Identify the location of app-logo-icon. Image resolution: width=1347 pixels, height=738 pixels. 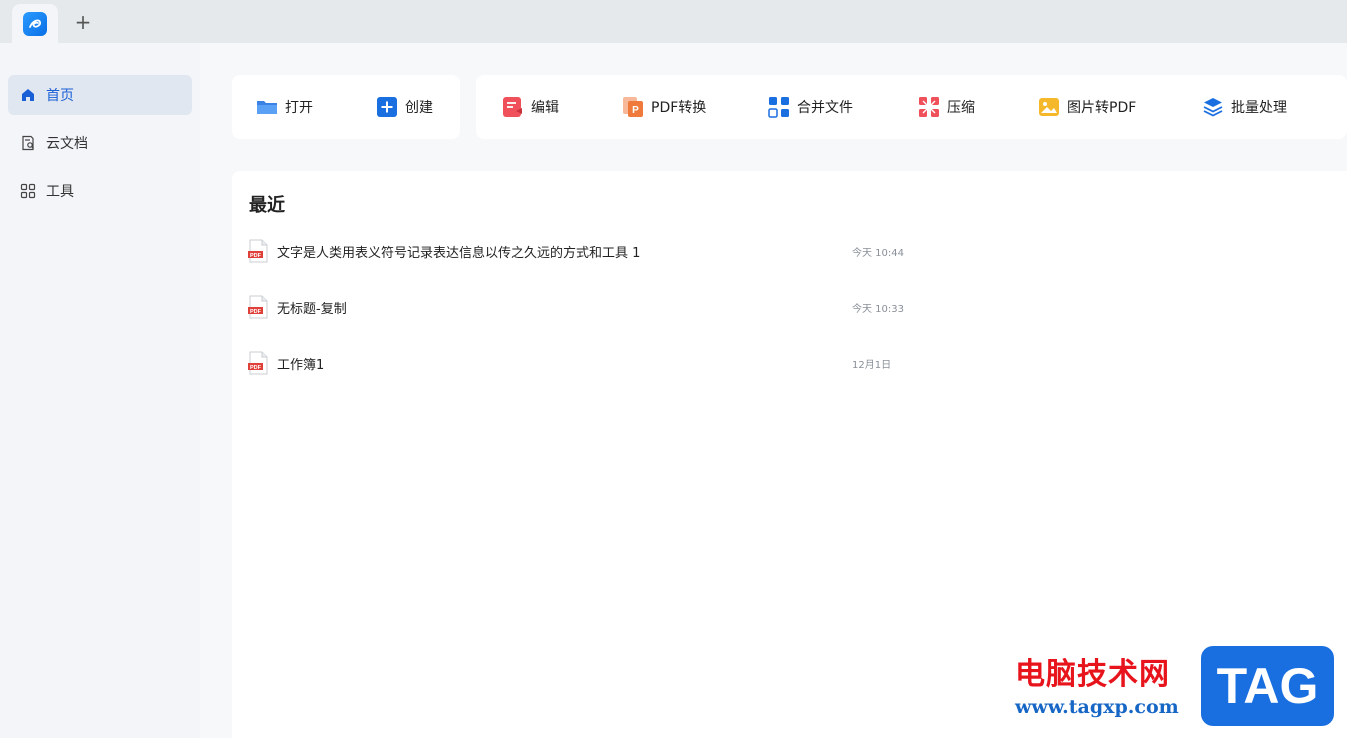
(35, 23).